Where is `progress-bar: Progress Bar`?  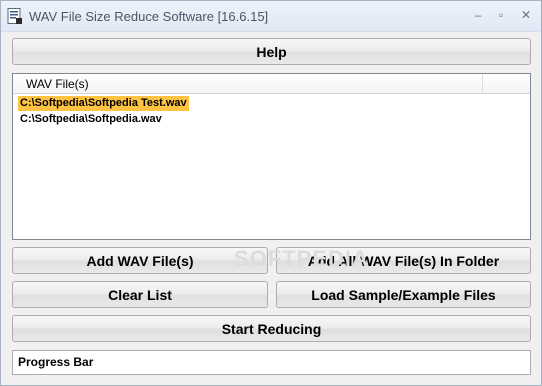 progress-bar: Progress Bar is located at coordinates (271, 362).